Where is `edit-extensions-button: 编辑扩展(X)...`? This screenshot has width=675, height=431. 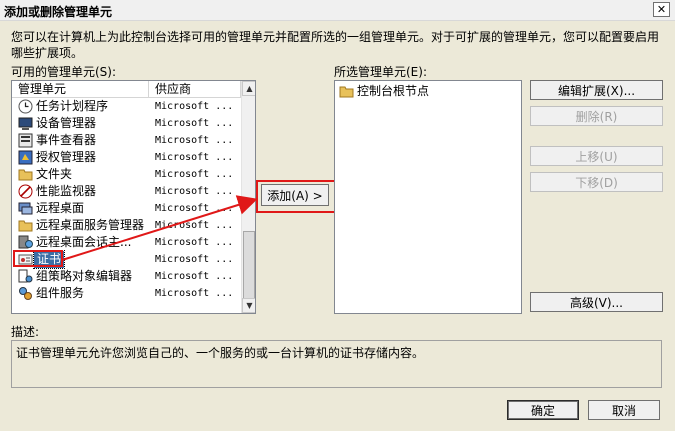 edit-extensions-button: 编辑扩展(X)... is located at coordinates (596, 90).